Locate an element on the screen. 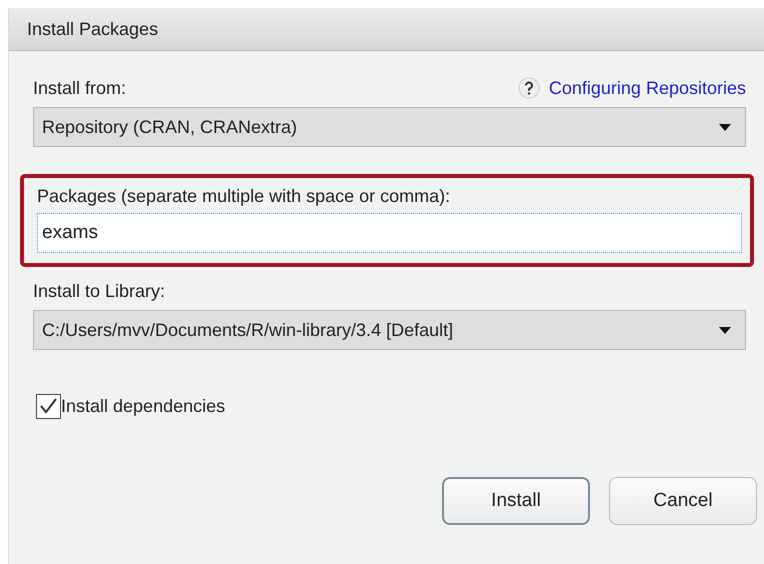 This screenshot has height=564, width=764. repository-dropdown: Repository (CRAN, CRANextra) is located at coordinates (389, 127).